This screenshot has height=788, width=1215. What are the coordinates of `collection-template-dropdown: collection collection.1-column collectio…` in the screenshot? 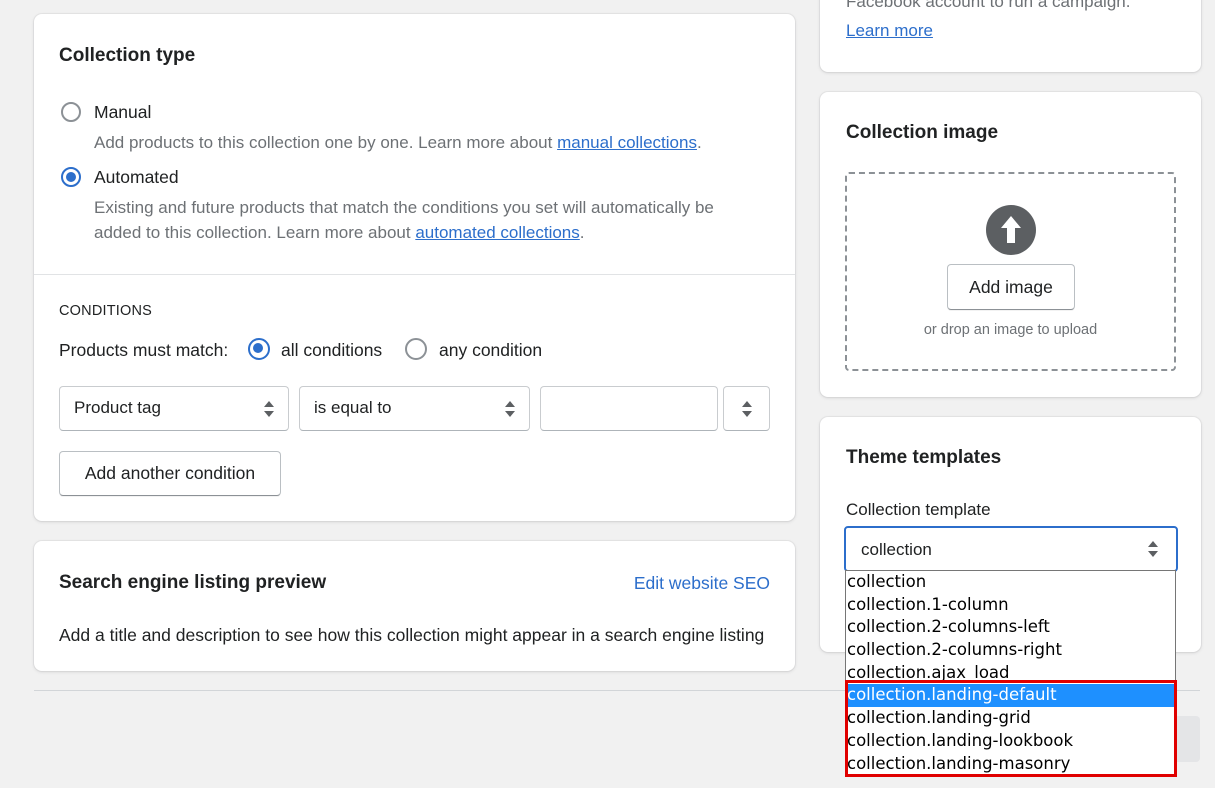 It's located at (1010, 673).